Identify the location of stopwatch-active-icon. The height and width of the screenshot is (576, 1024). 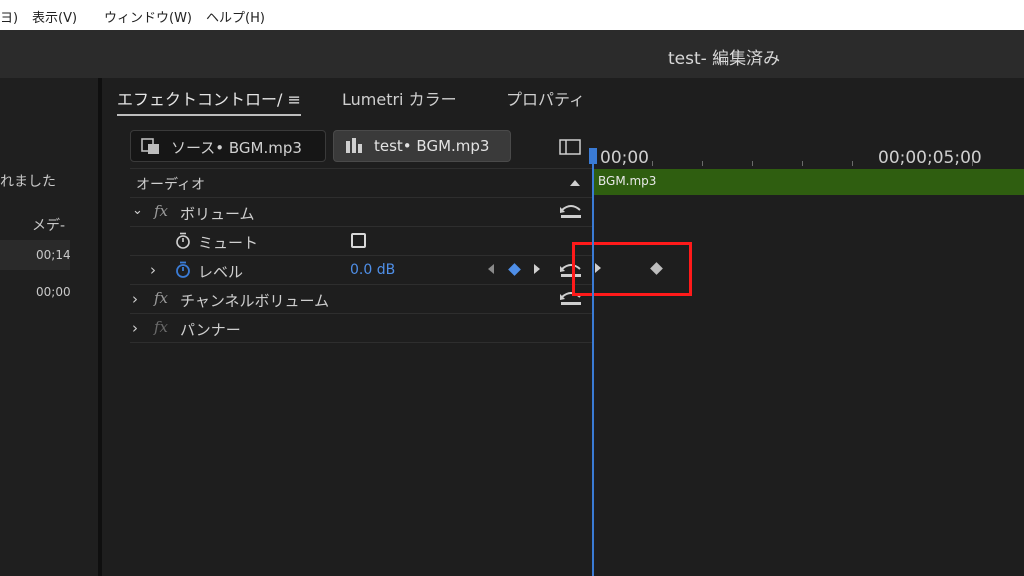
(183, 269).